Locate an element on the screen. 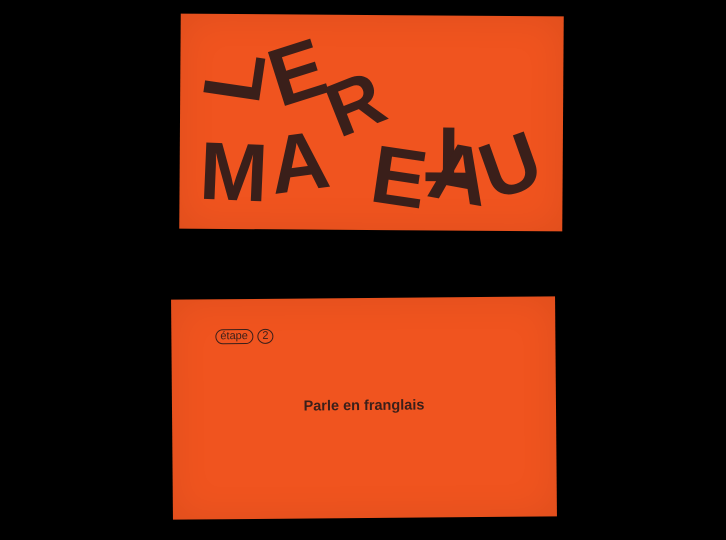 Image resolution: width=726 pixels, height=540 pixels. step-instruction: Parle en franglais is located at coordinates (364, 406).